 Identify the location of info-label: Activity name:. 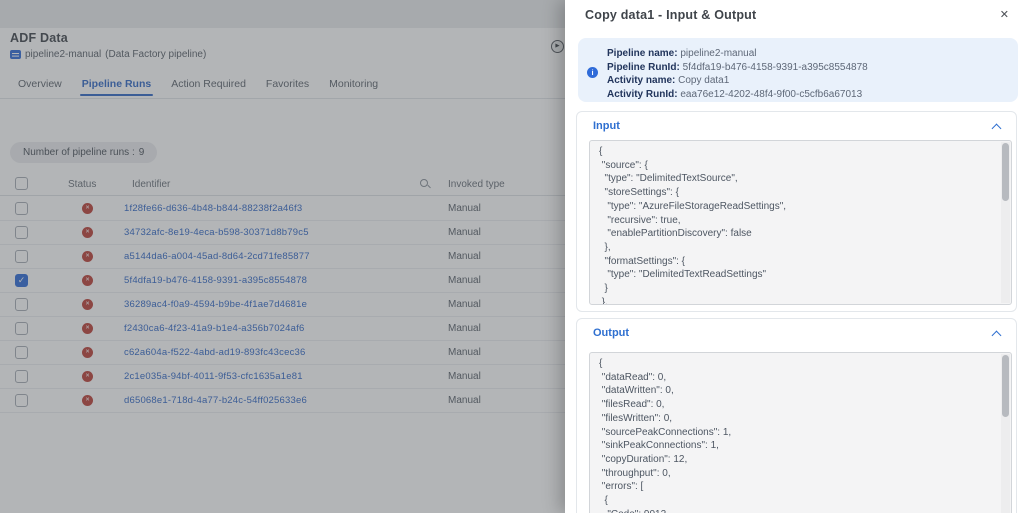
(641, 81).